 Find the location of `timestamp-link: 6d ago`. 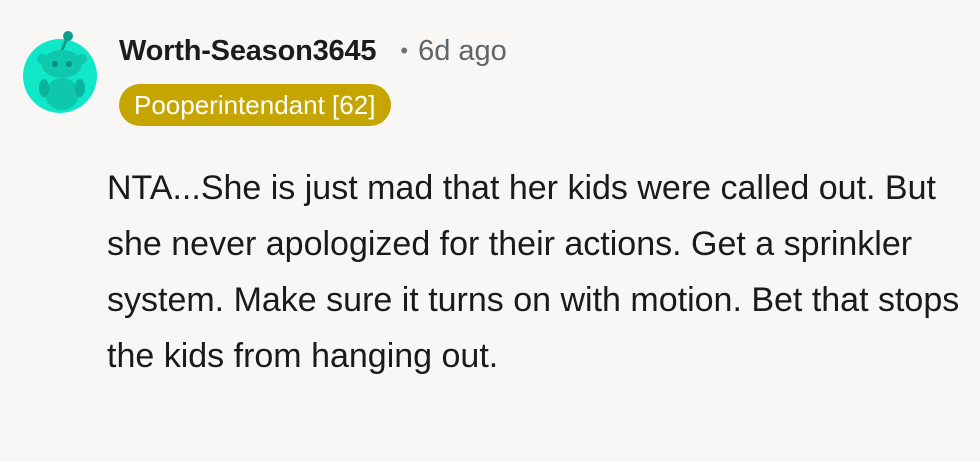

timestamp-link: 6d ago is located at coordinates (462, 51).